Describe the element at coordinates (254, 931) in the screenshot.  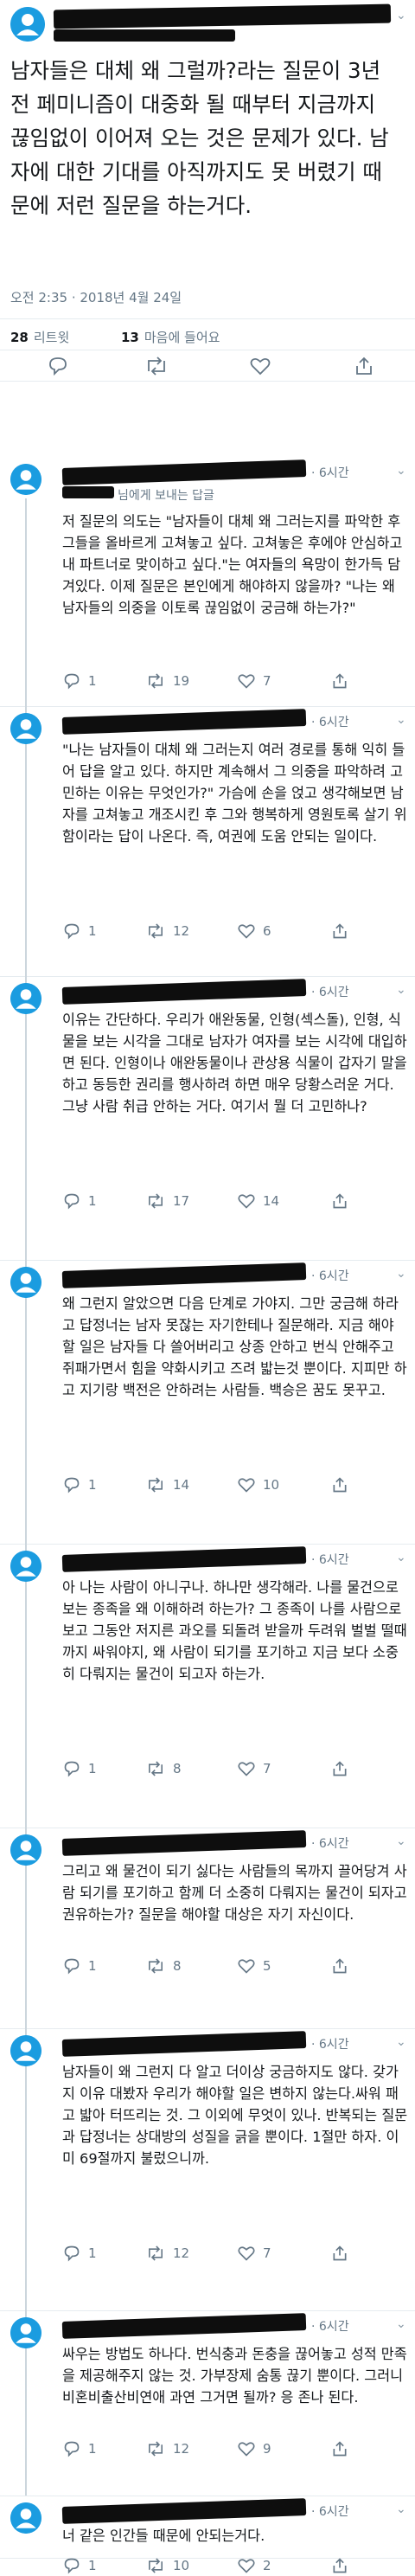
I see `like-button: 6` at that location.